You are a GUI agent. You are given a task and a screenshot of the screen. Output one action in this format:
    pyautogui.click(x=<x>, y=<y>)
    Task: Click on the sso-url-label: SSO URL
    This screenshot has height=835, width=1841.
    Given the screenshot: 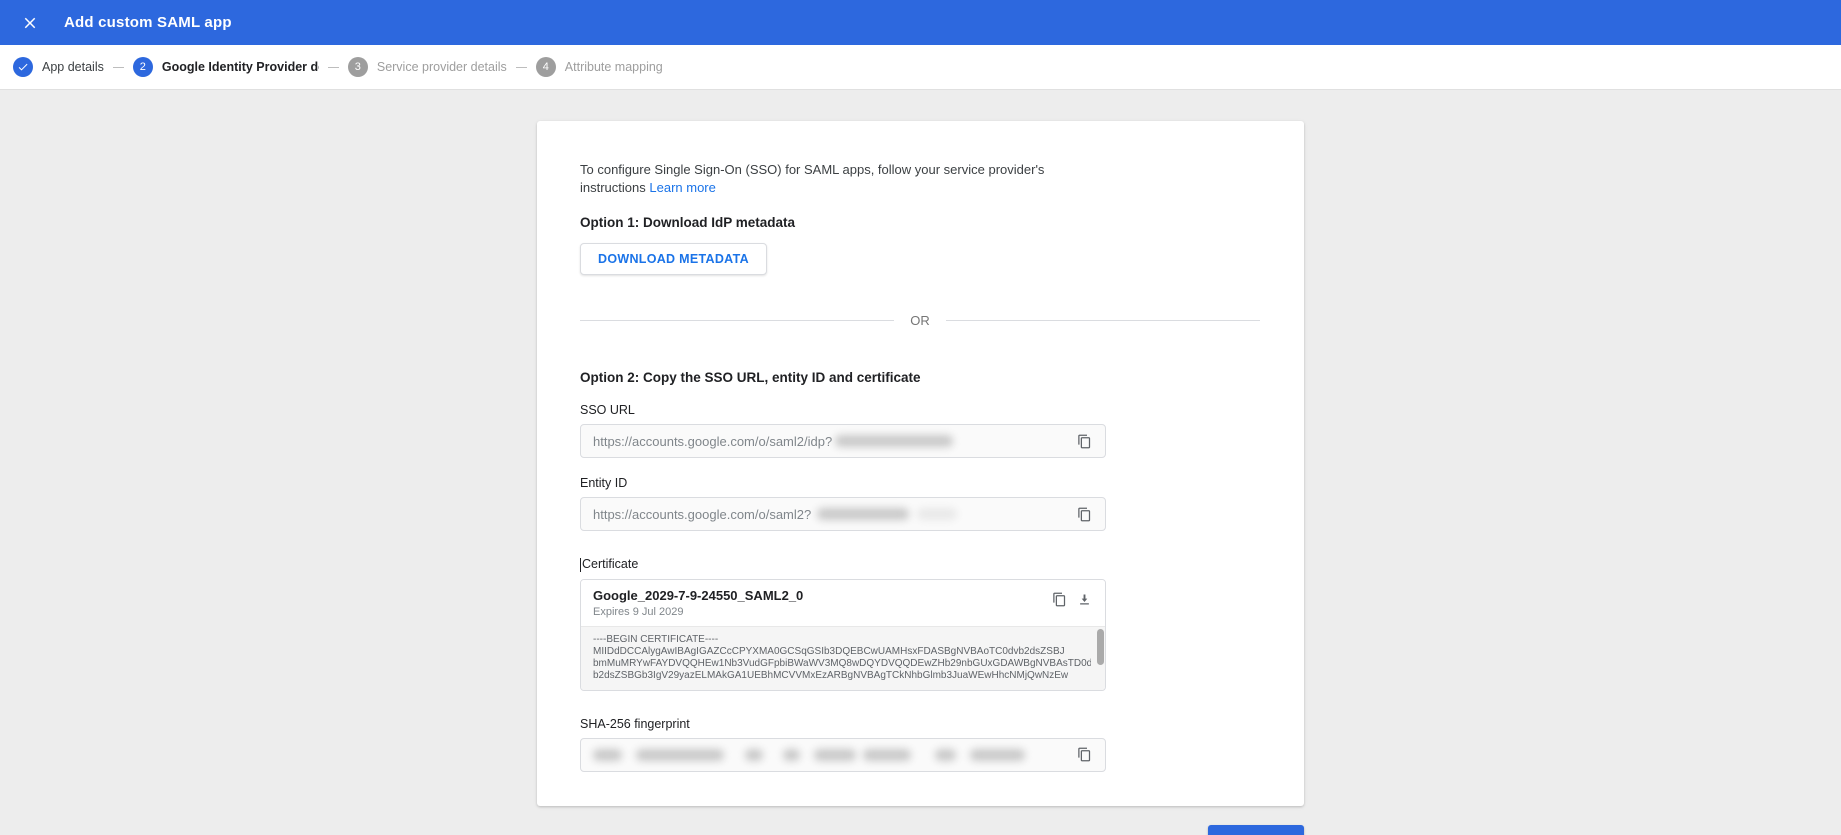 What is the action you would take?
    pyautogui.click(x=607, y=410)
    